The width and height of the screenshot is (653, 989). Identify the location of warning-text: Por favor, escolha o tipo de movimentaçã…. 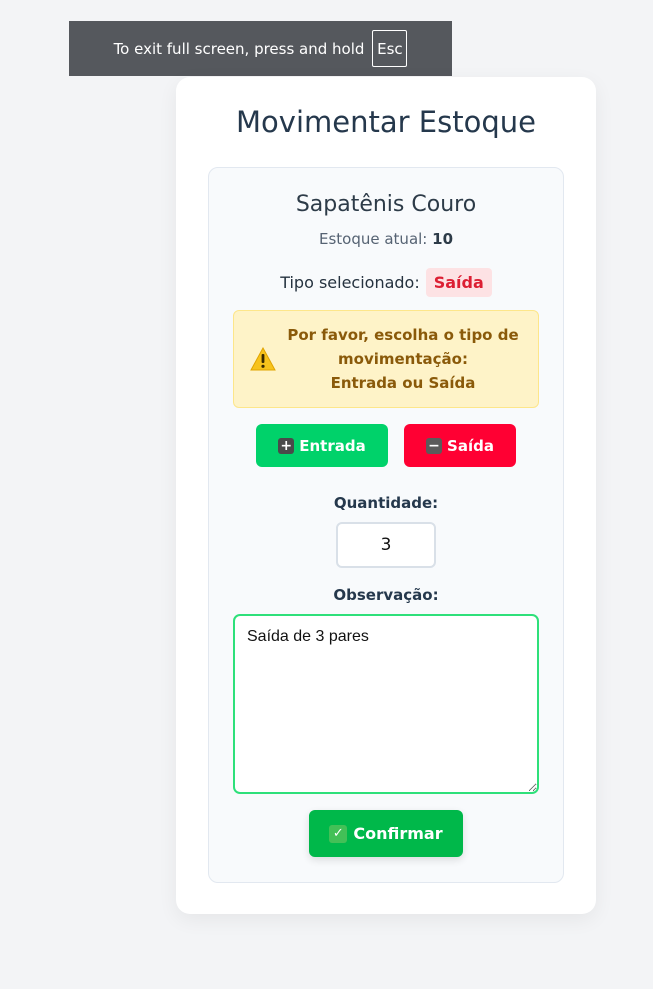
(407, 359).